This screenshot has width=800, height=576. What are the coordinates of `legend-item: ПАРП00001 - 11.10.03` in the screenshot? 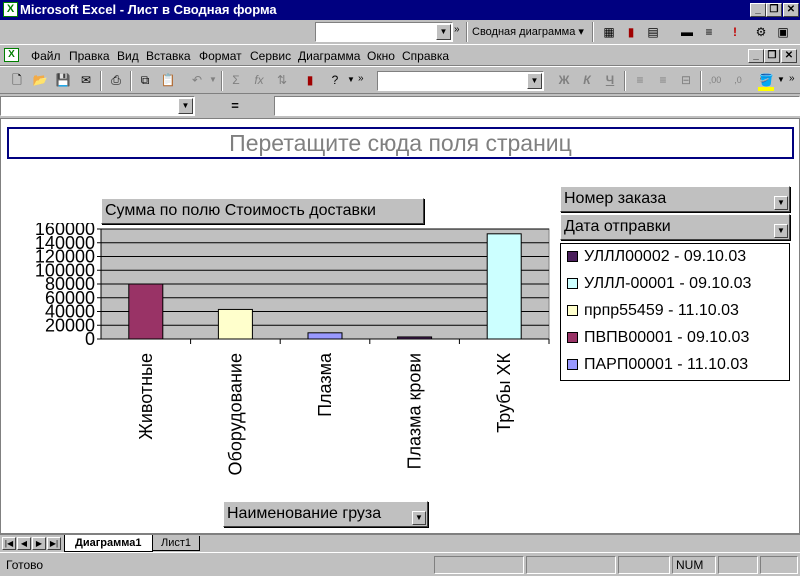 It's located at (657, 365).